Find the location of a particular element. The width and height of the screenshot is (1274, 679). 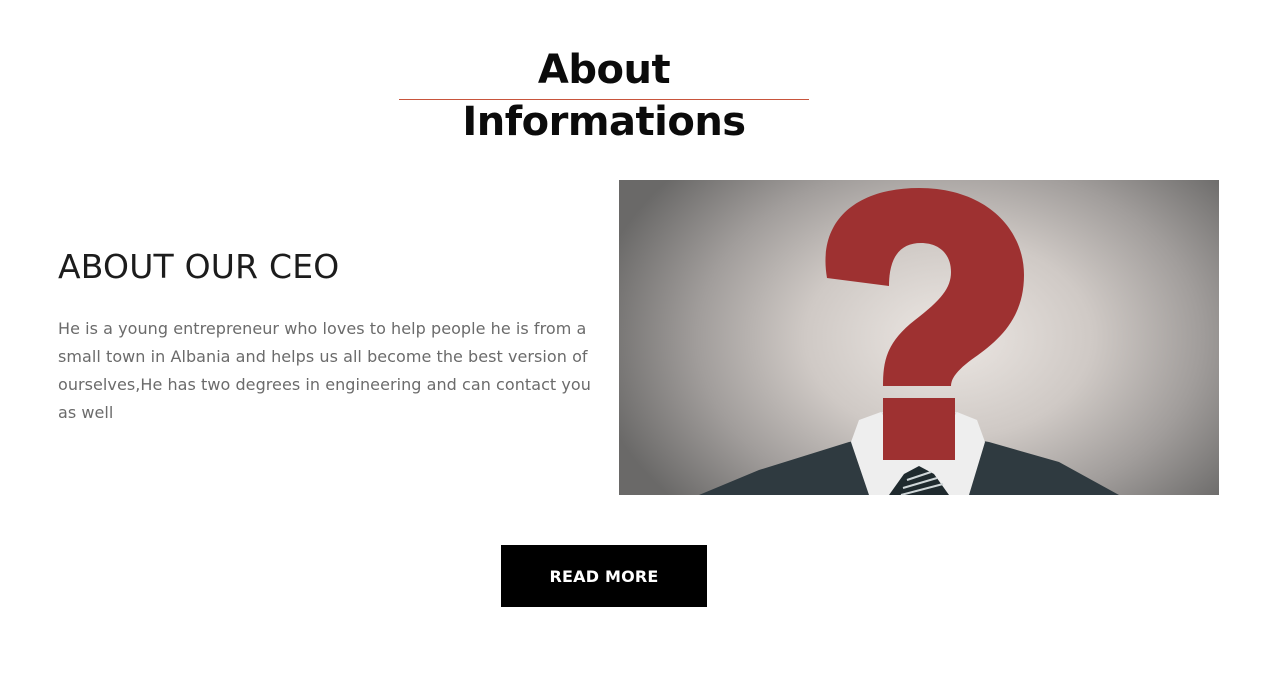

page-title: About Informations is located at coordinates (604, 96).